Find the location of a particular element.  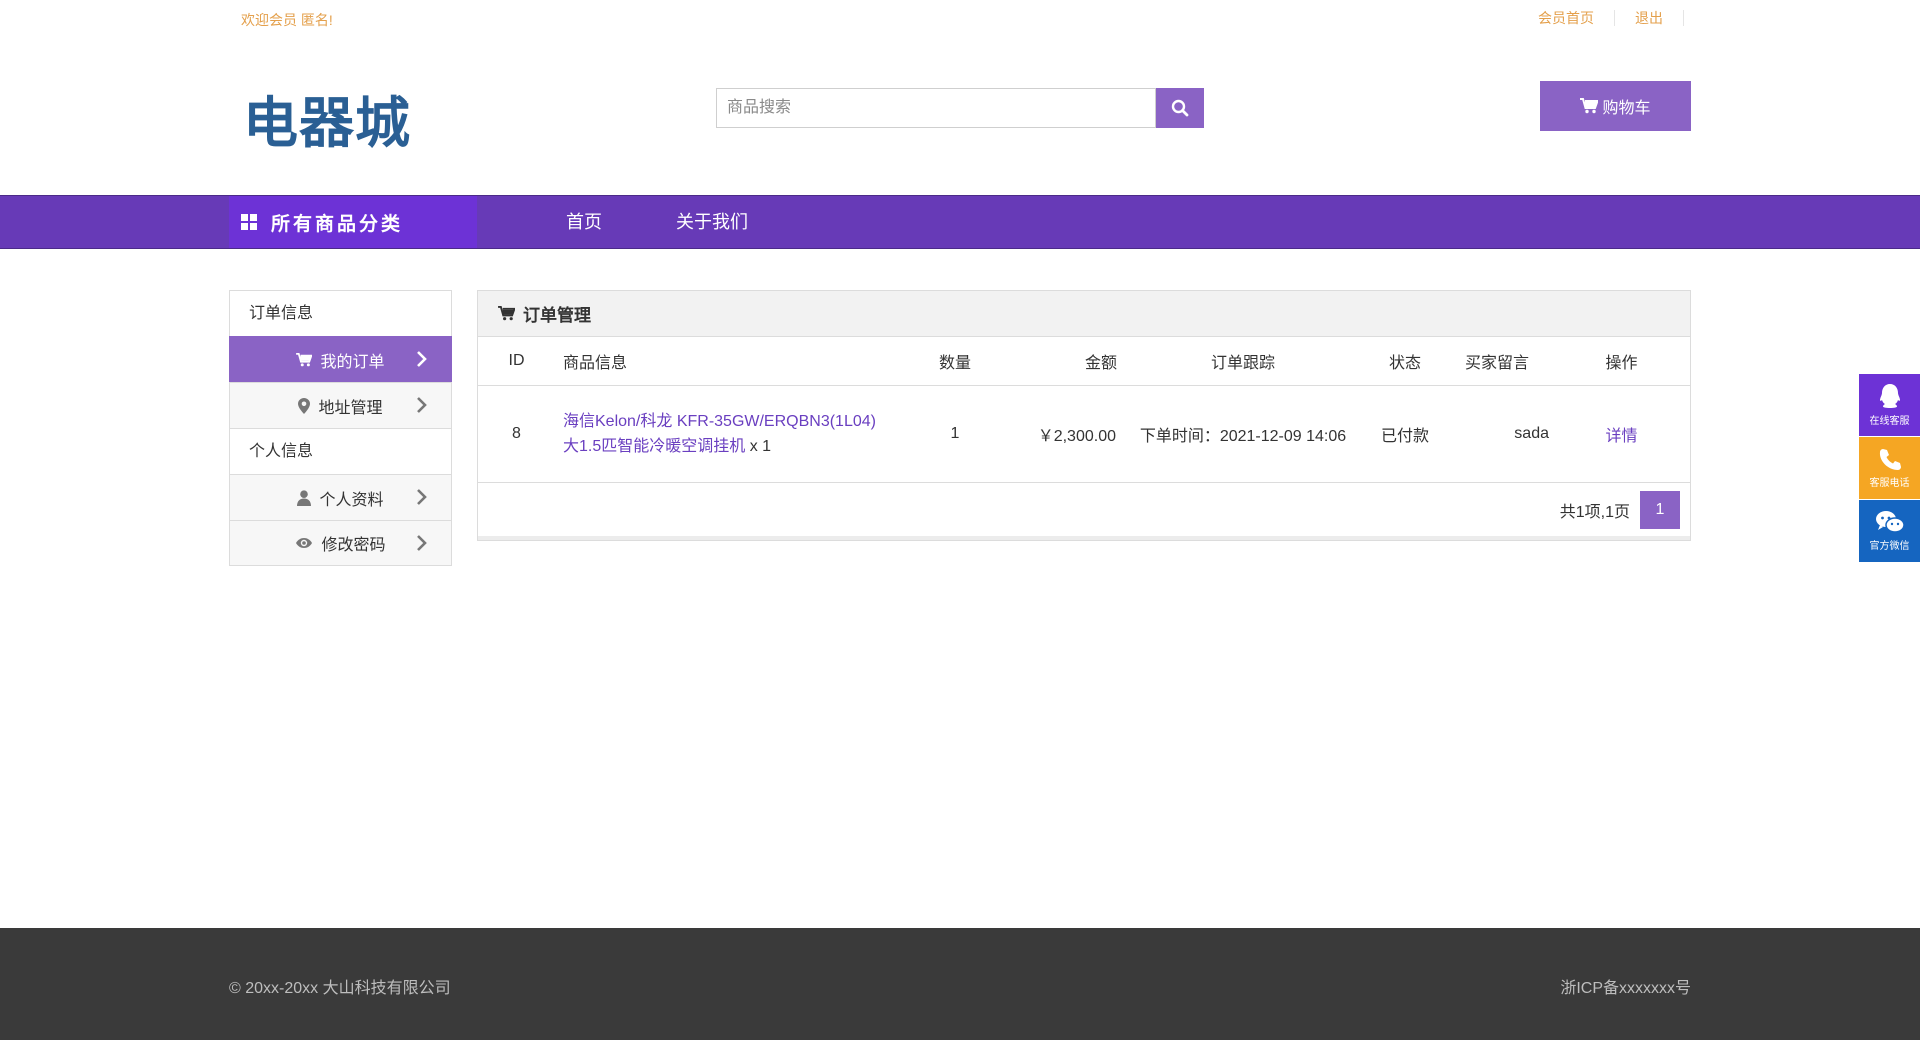

float-wechat: 官方微信 is located at coordinates (1889, 531).